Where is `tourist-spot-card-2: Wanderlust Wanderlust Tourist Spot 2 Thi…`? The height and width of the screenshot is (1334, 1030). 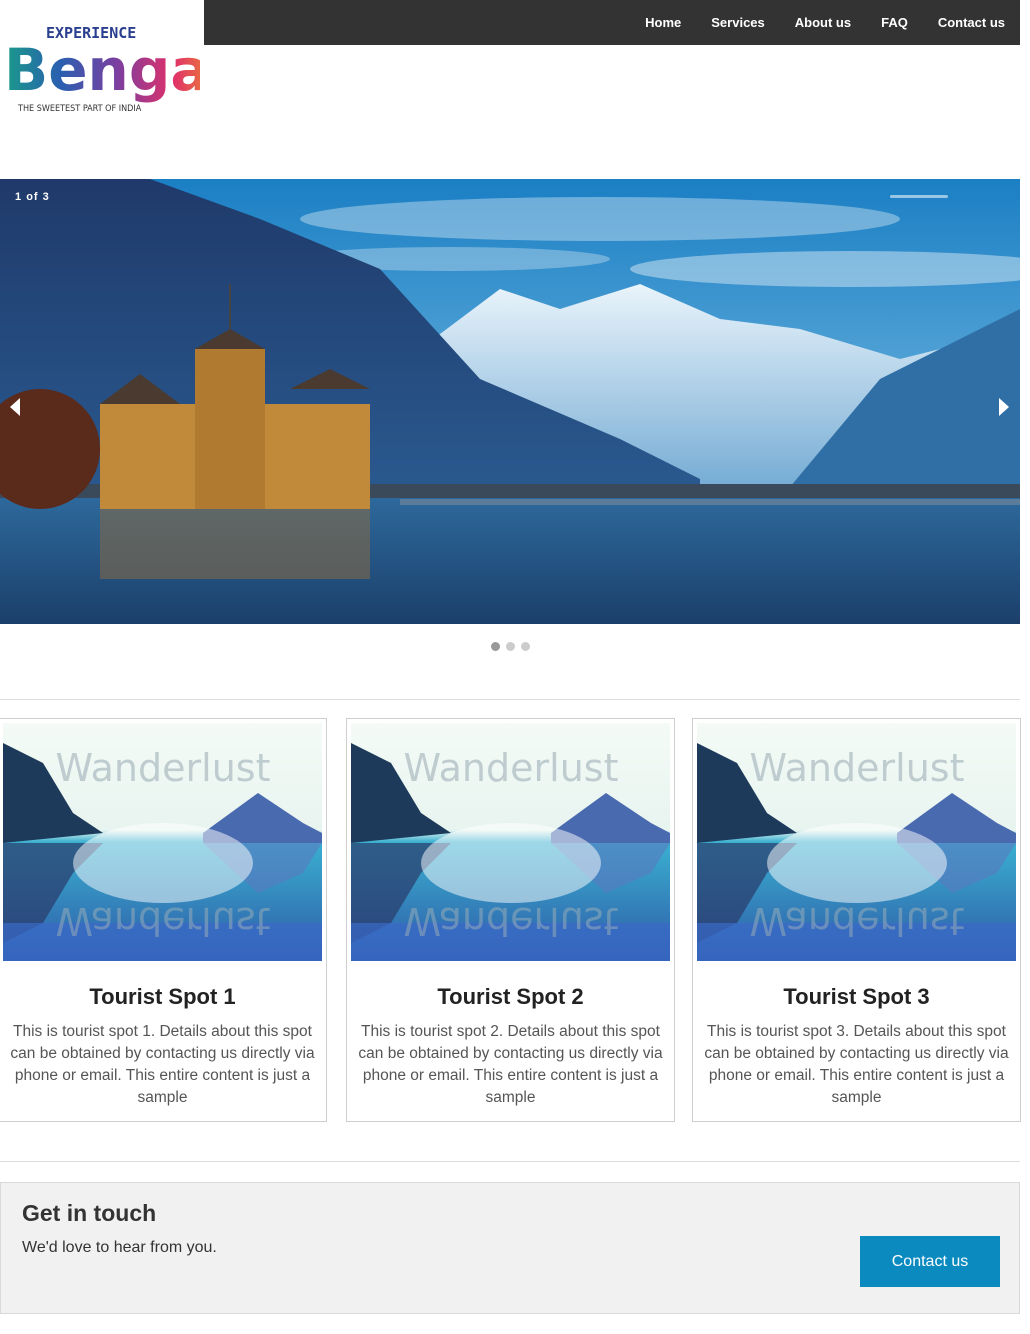
tourist-spot-card-2: Wanderlust Wanderlust Tourist Spot 2 Thi… is located at coordinates (510, 920).